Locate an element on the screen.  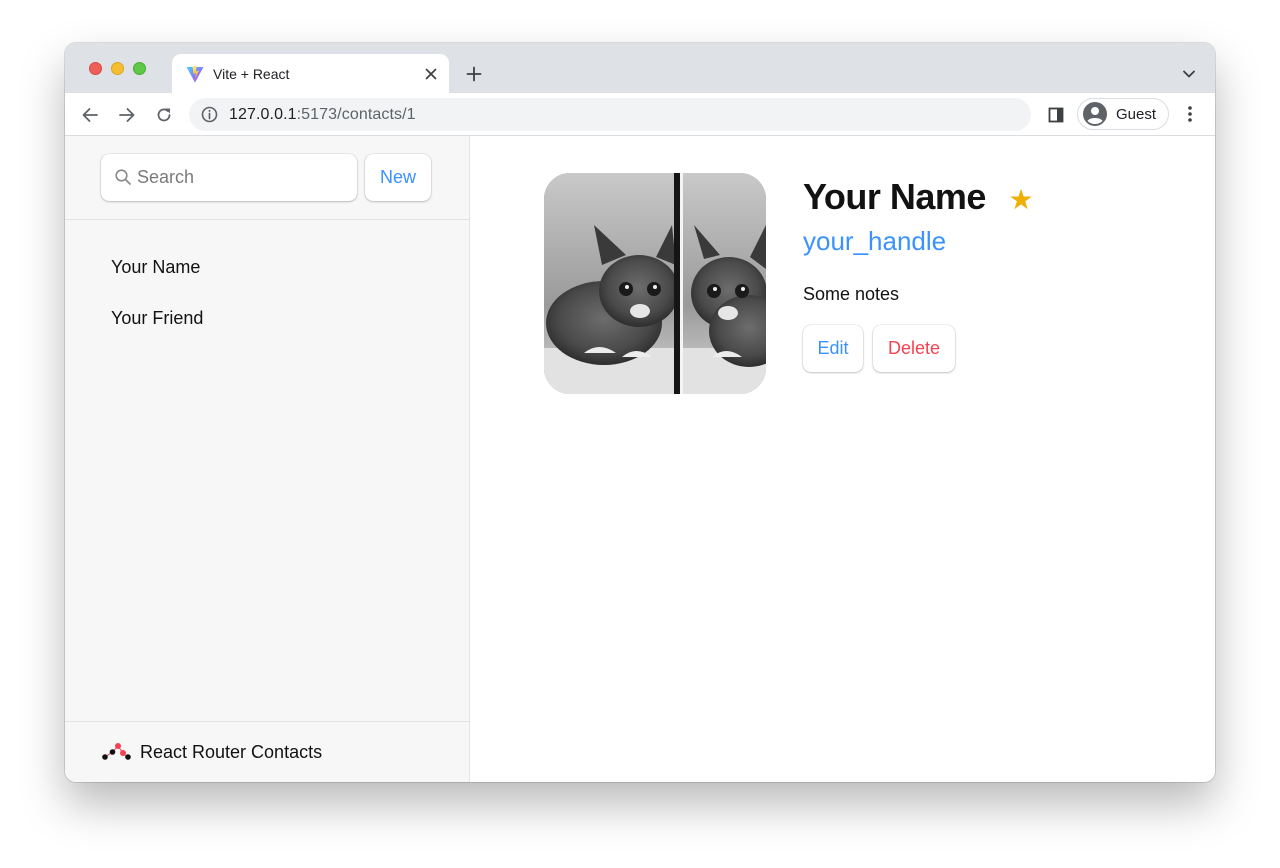
contact-avatar is located at coordinates (655, 283).